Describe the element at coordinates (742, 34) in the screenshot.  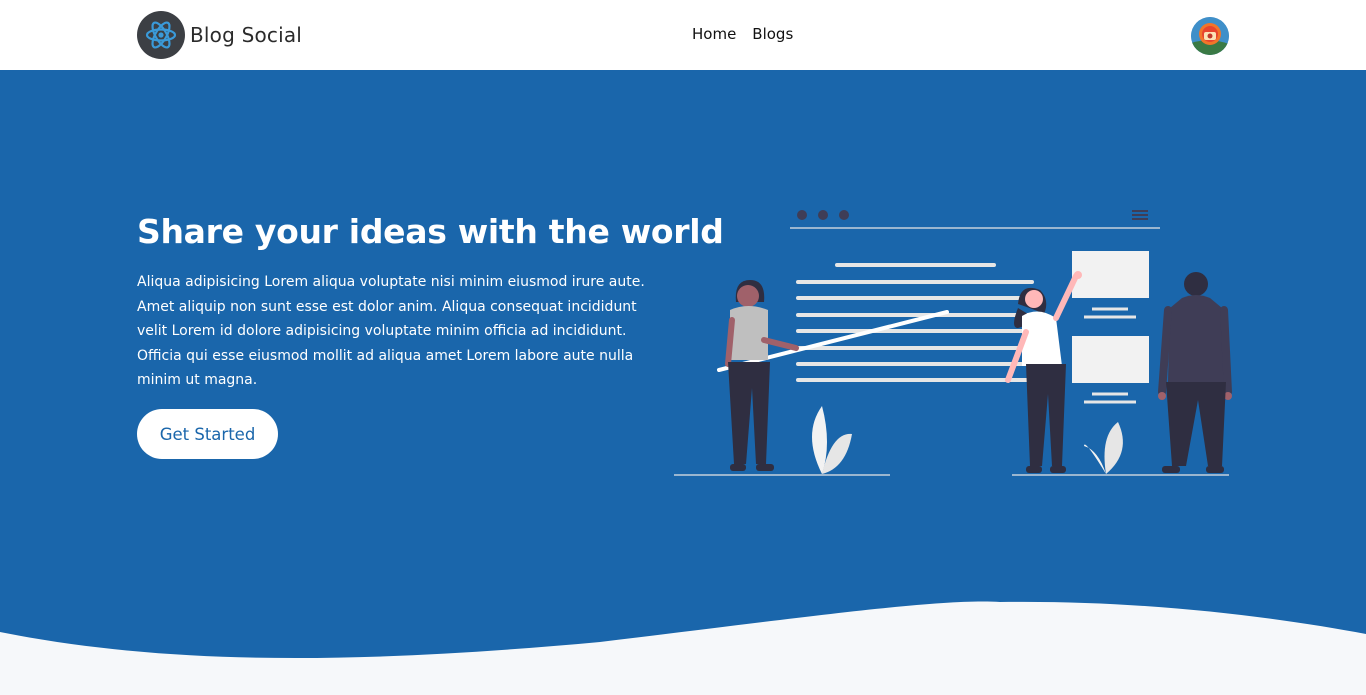
I see `main-nav: Home Blogs` at that location.